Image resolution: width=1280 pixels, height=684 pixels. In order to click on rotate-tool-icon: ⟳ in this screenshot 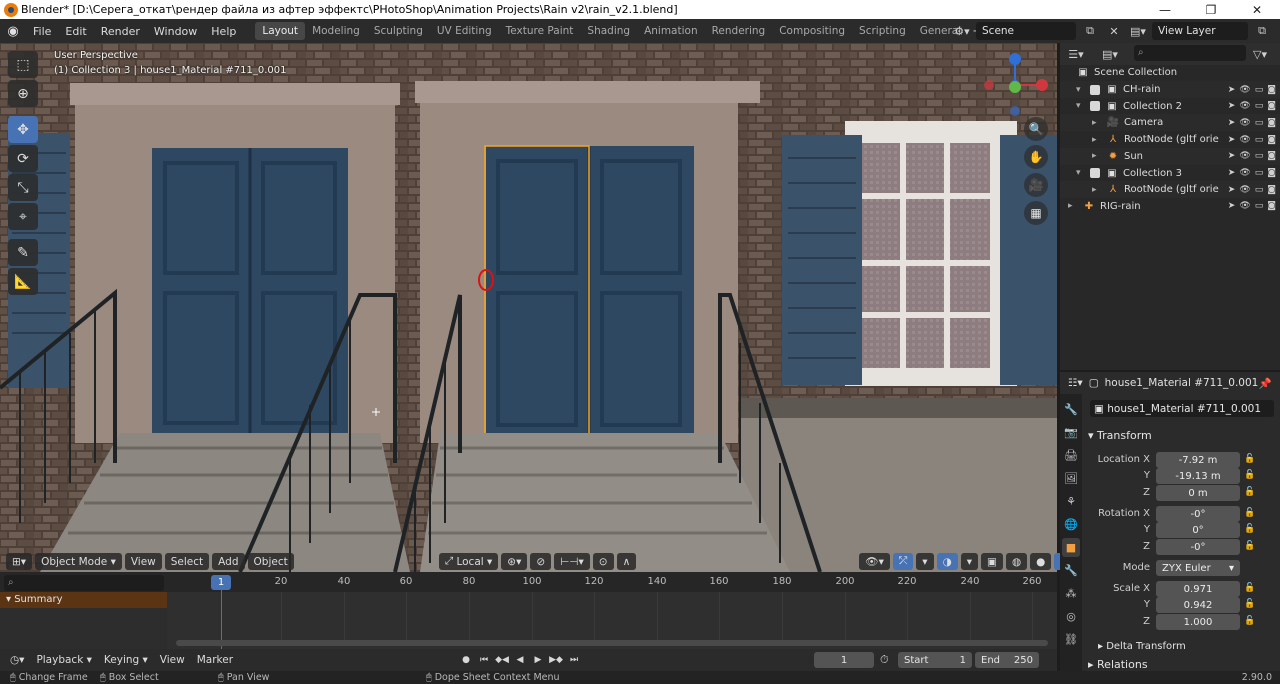, I will do `click(23, 158)`.